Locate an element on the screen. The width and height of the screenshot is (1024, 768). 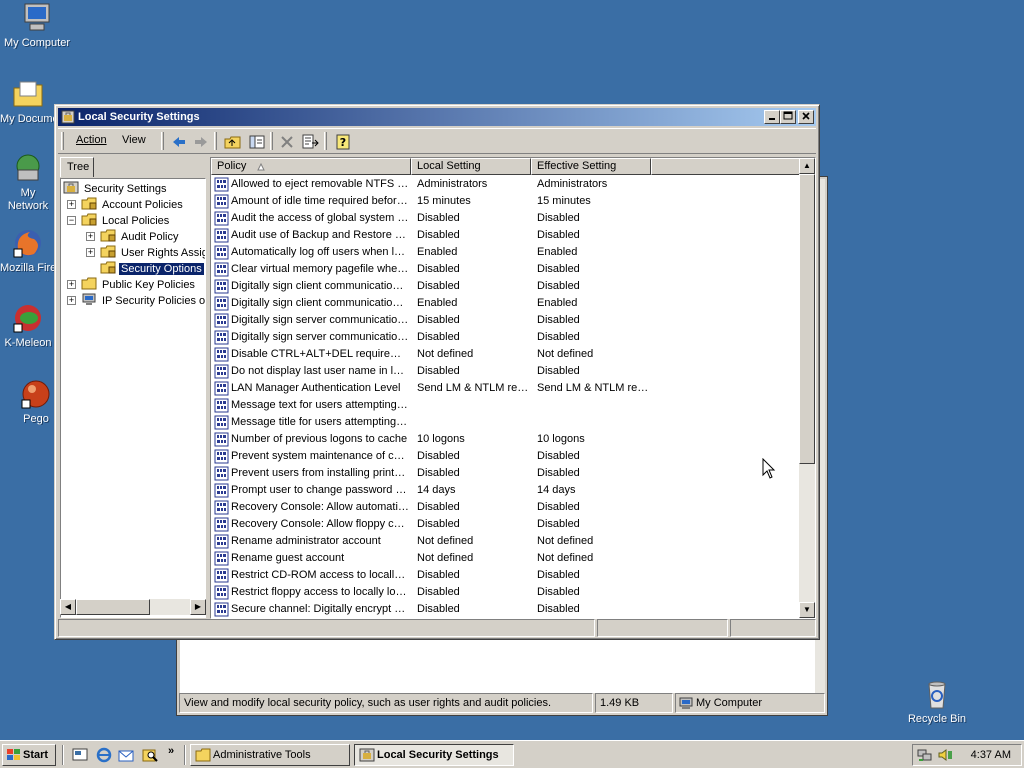
network-tray-icon is located at coordinates (925, 755).